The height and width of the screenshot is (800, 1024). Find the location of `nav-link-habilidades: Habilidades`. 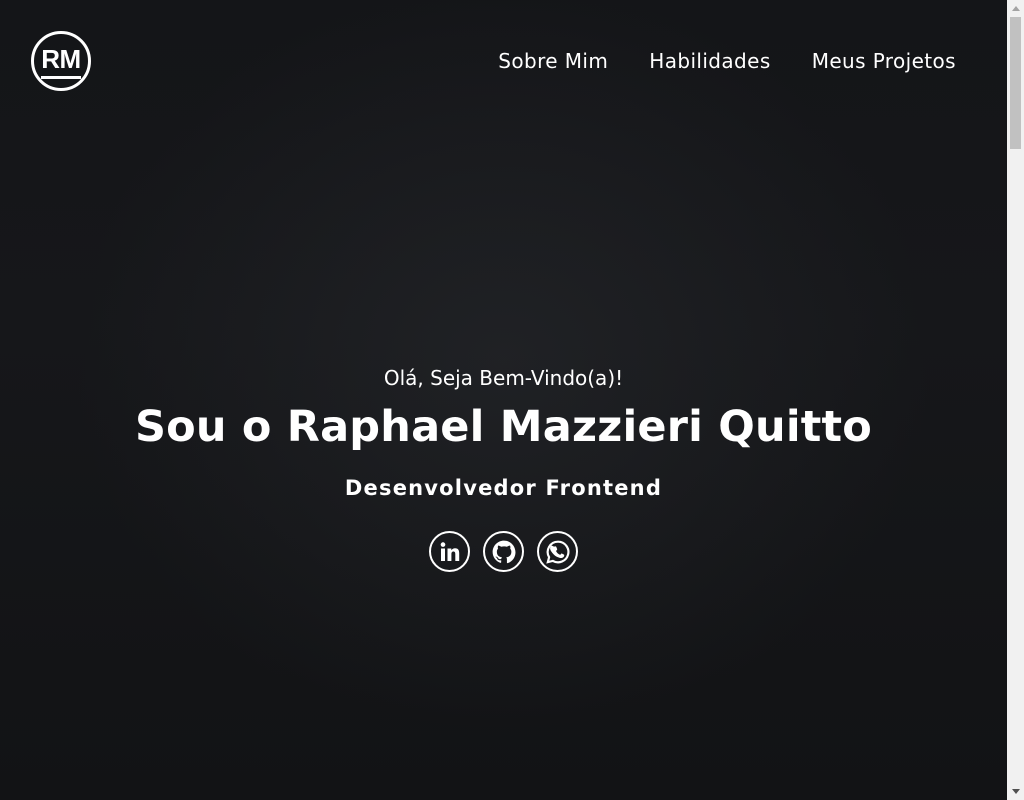

nav-link-habilidades: Habilidades is located at coordinates (709, 61).